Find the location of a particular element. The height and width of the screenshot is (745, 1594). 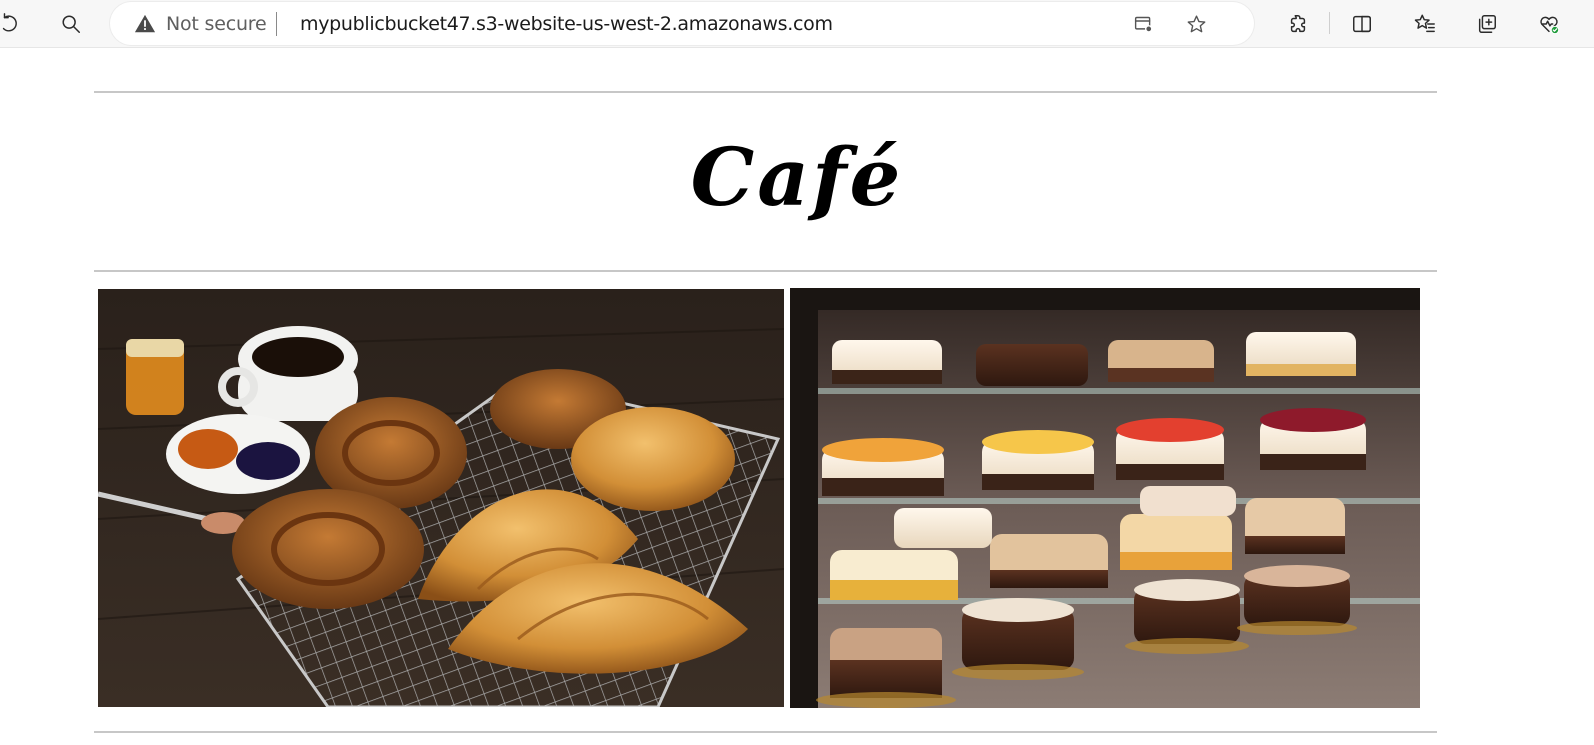

split-screen-icon is located at coordinates (1362, 24).